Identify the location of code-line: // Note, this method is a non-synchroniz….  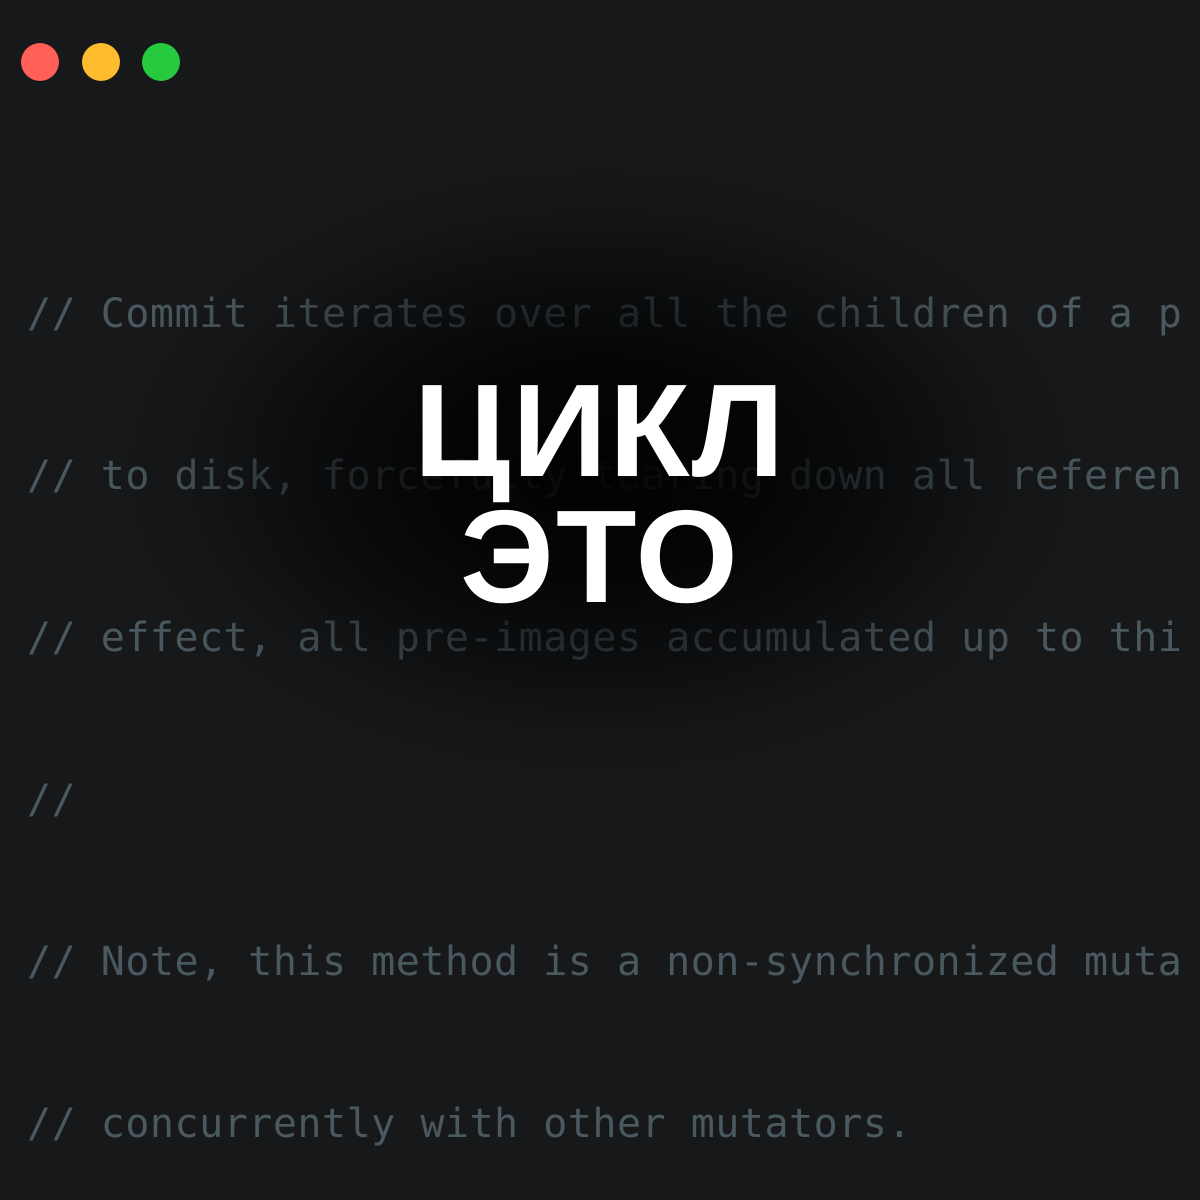
(600, 962).